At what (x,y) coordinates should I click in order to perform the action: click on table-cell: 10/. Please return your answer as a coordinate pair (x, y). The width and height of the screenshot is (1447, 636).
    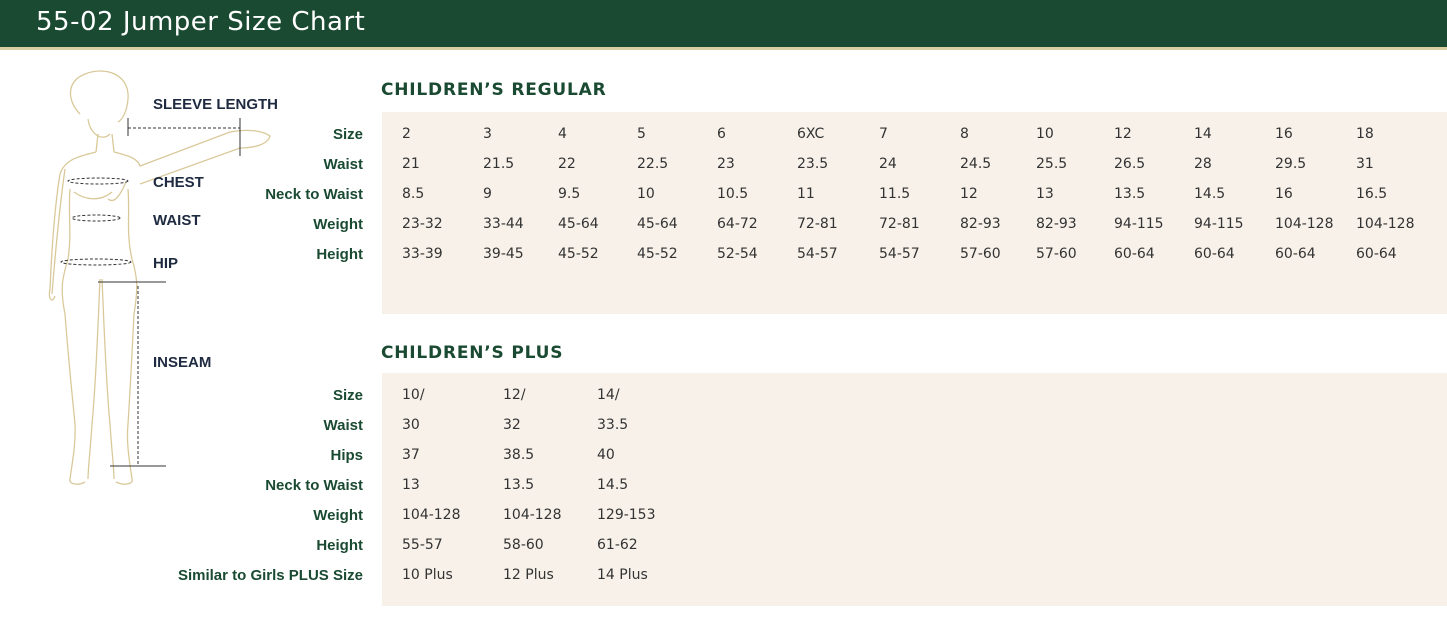
    Looking at the image, I should click on (413, 395).